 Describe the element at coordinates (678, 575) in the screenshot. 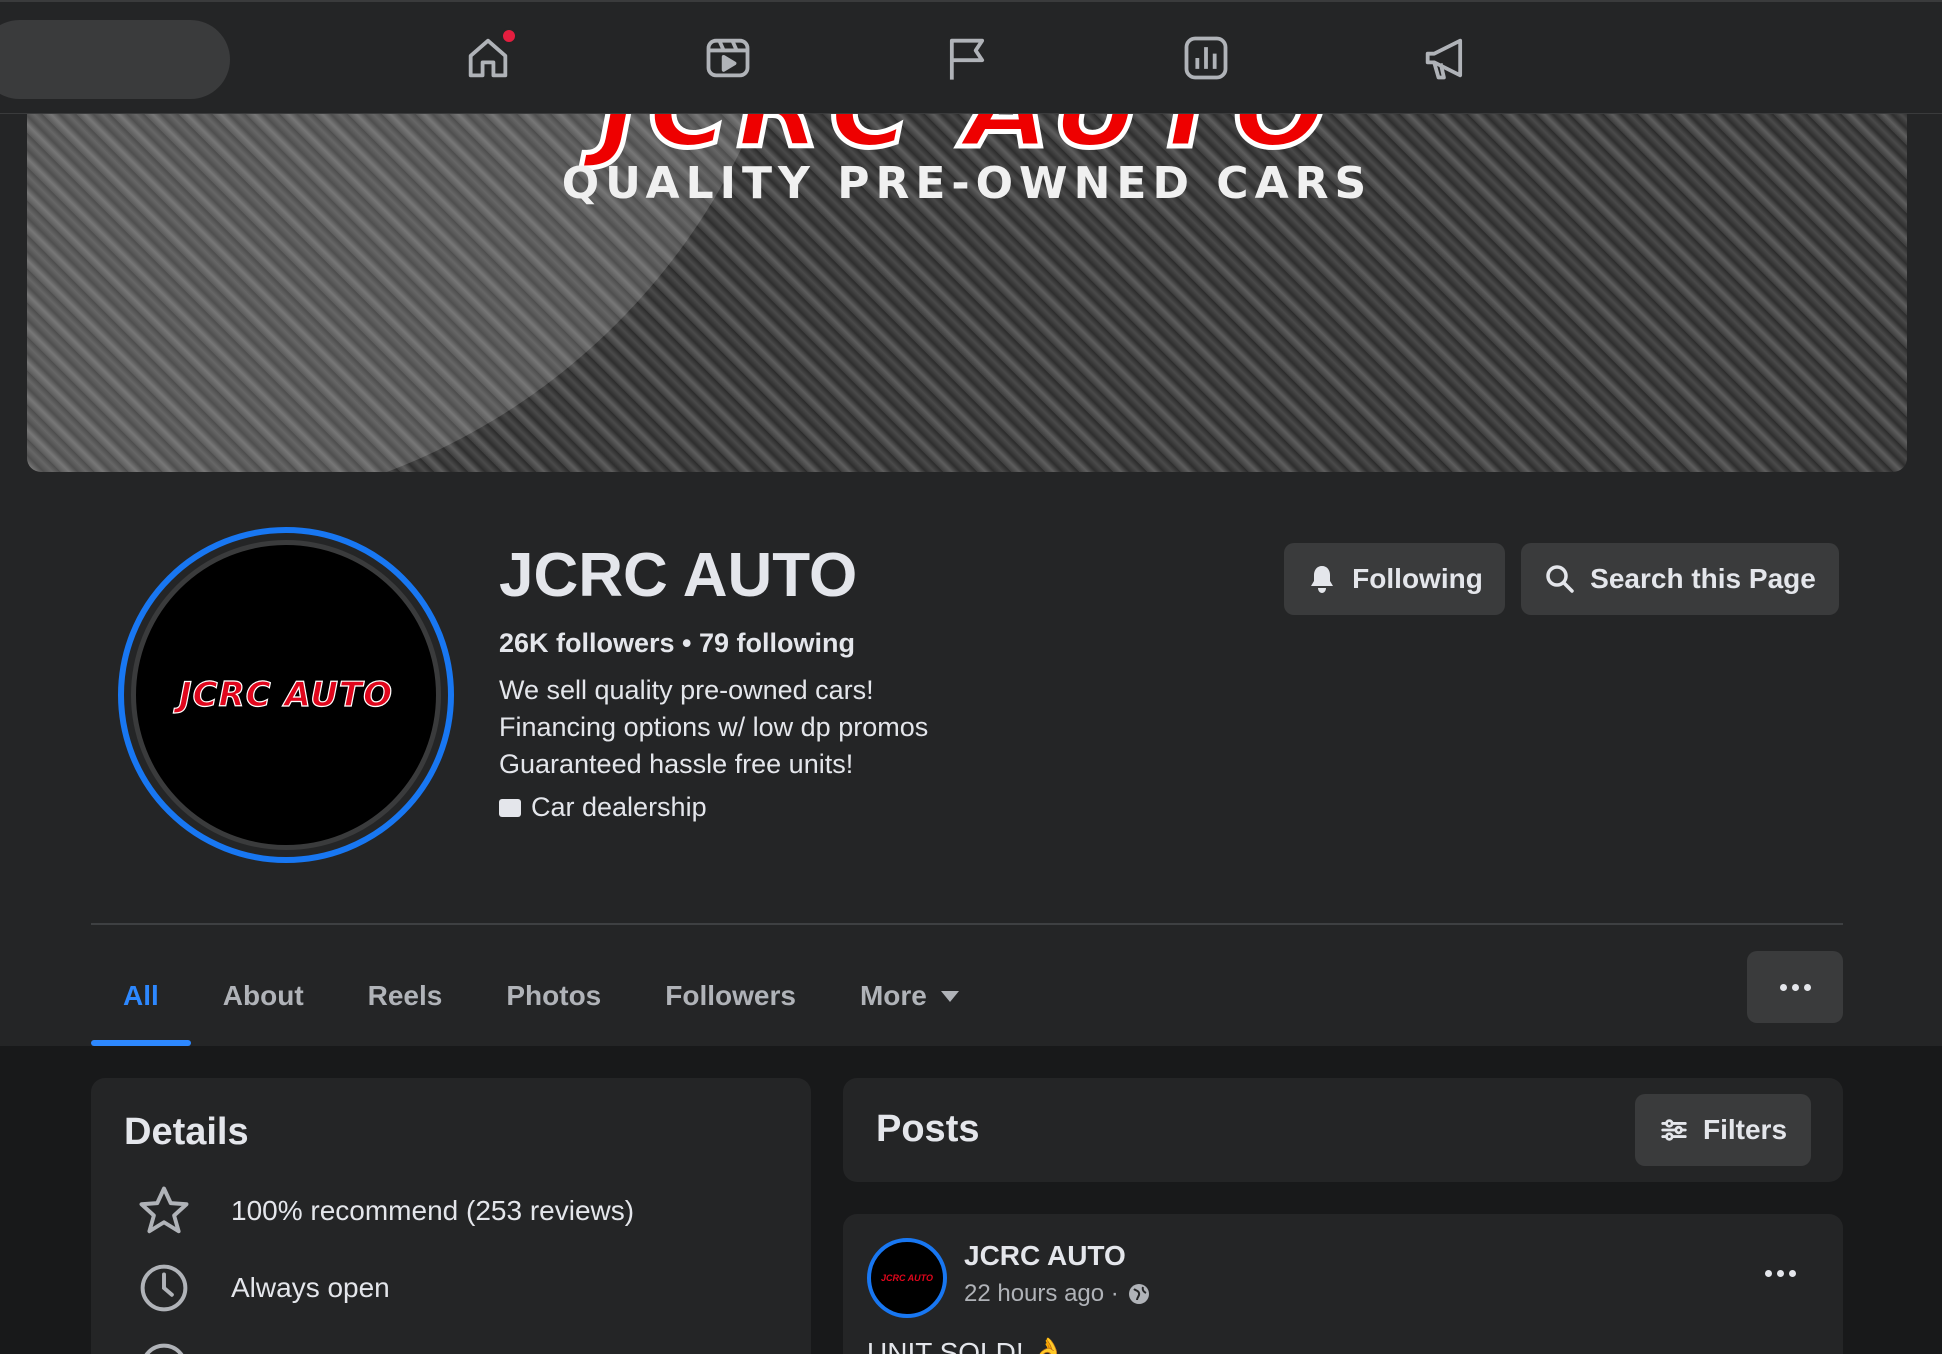

I see `page-title: JCRC AUTO` at that location.